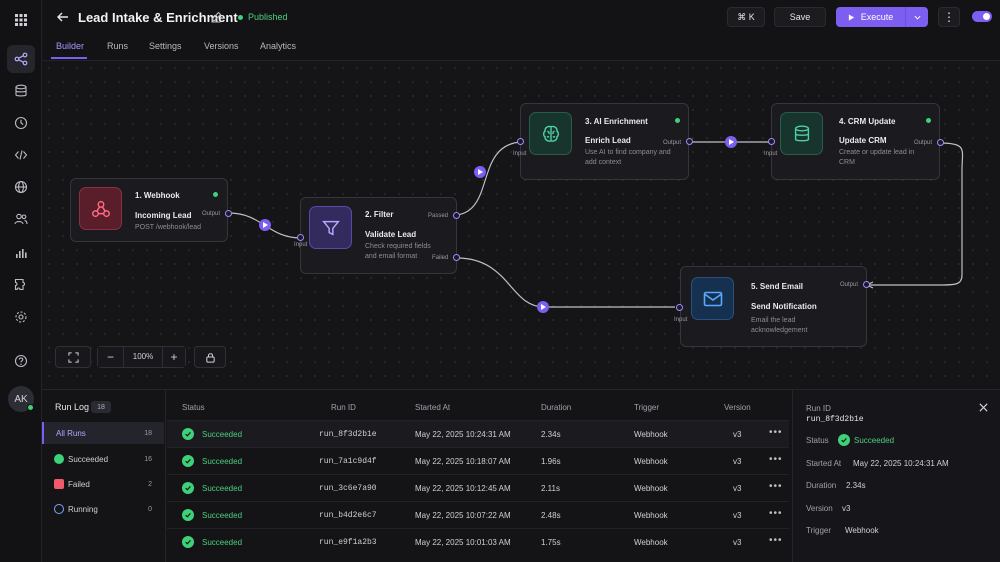  I want to click on column-header-version: Version, so click(737, 407).